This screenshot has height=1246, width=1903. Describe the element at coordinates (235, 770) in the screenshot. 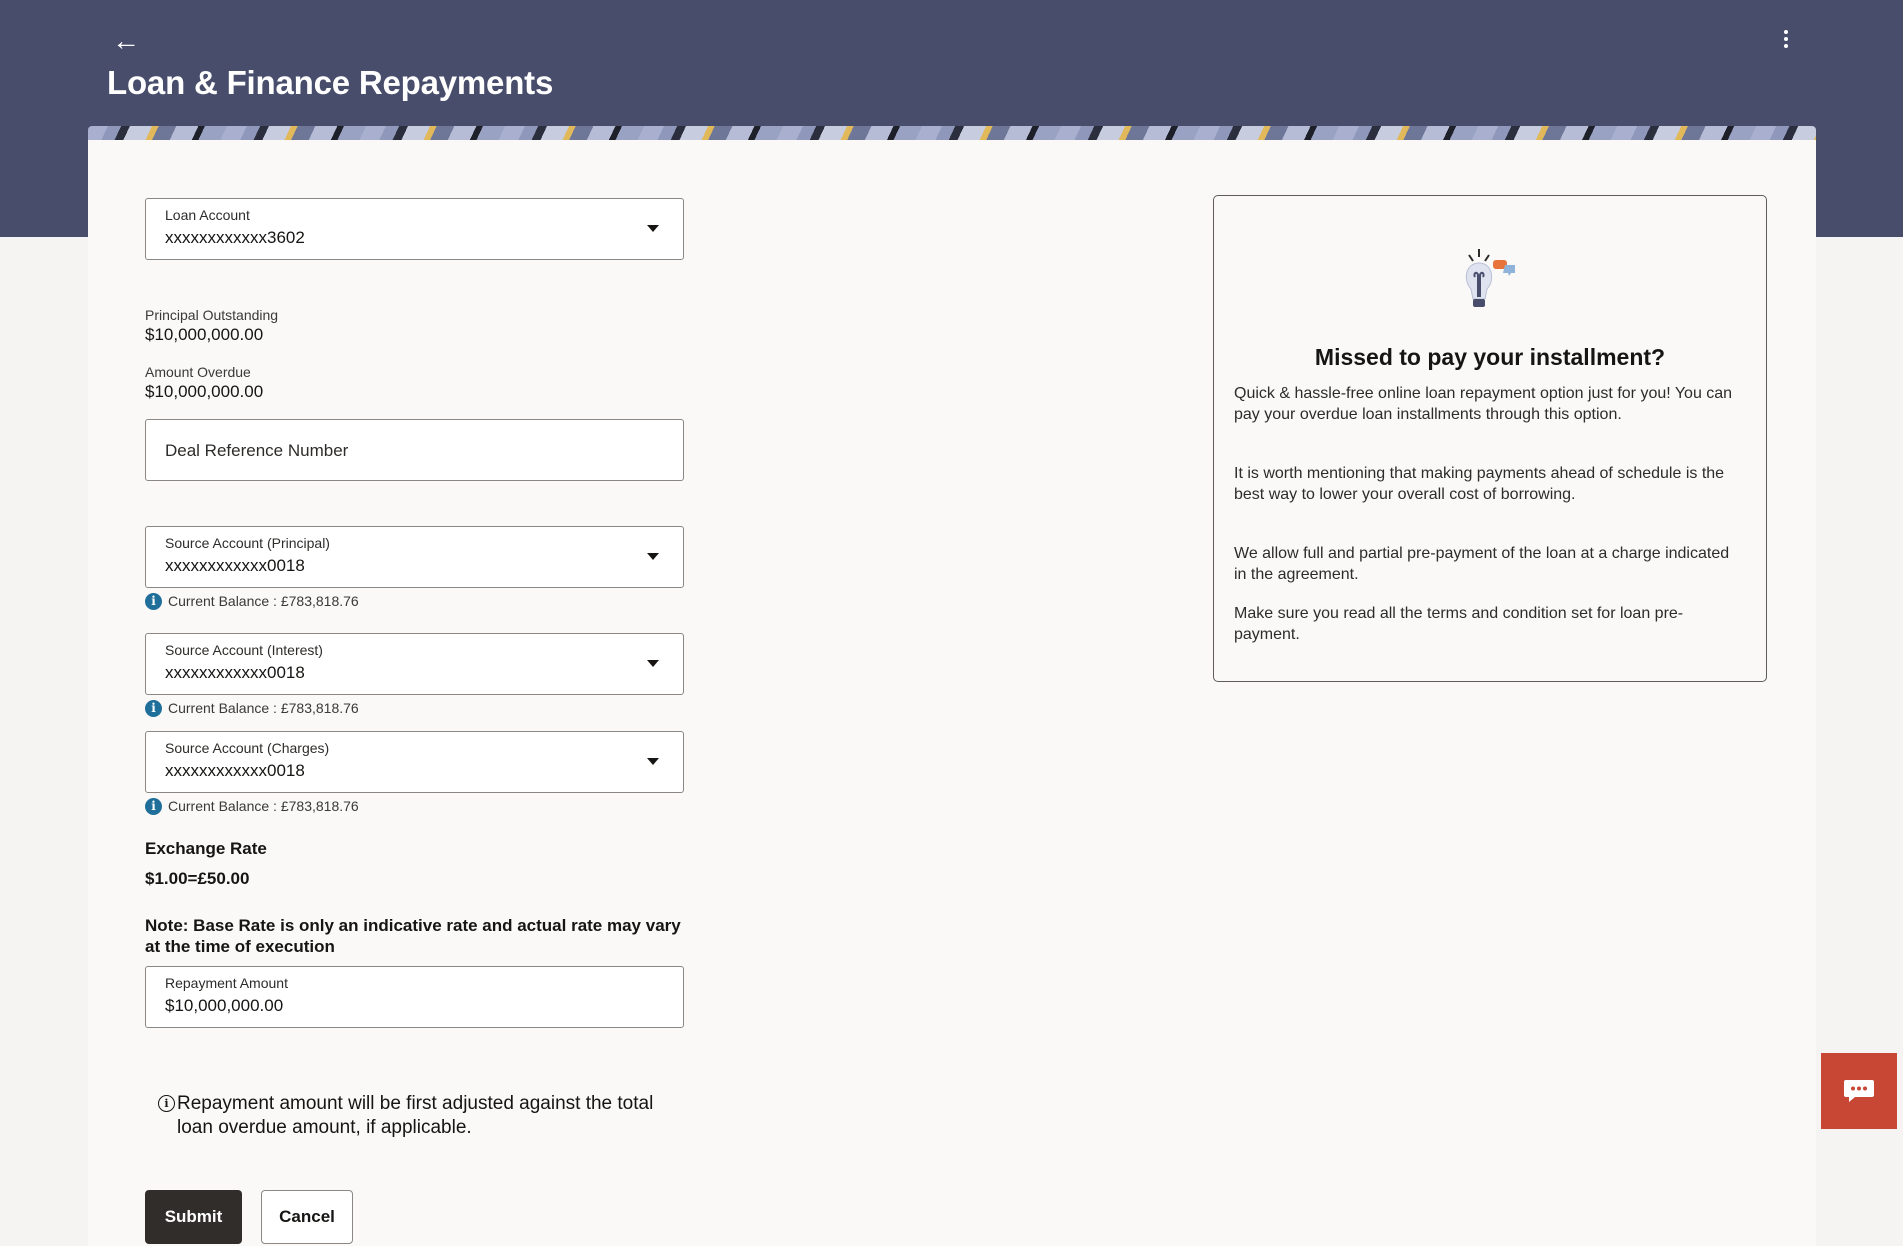

I see `source-charges-value: xxxxxxxxxxxx0018` at that location.